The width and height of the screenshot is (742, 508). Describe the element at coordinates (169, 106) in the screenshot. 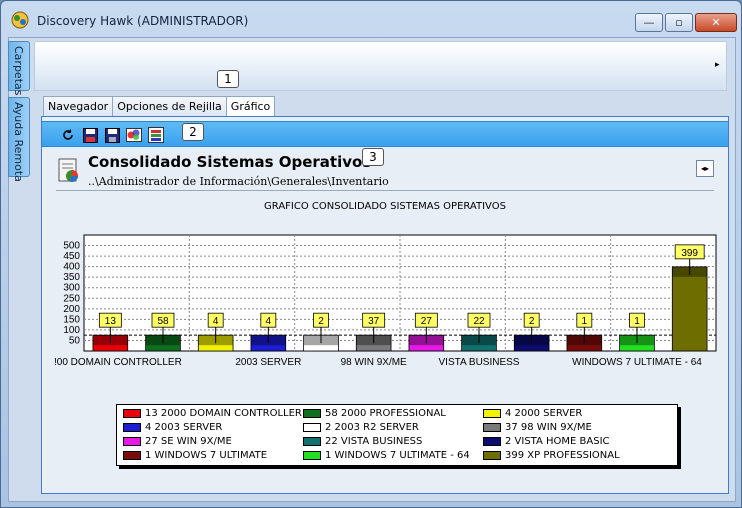

I see `tab-opciones-de-rejilla: Opciones de Rejilla` at that location.